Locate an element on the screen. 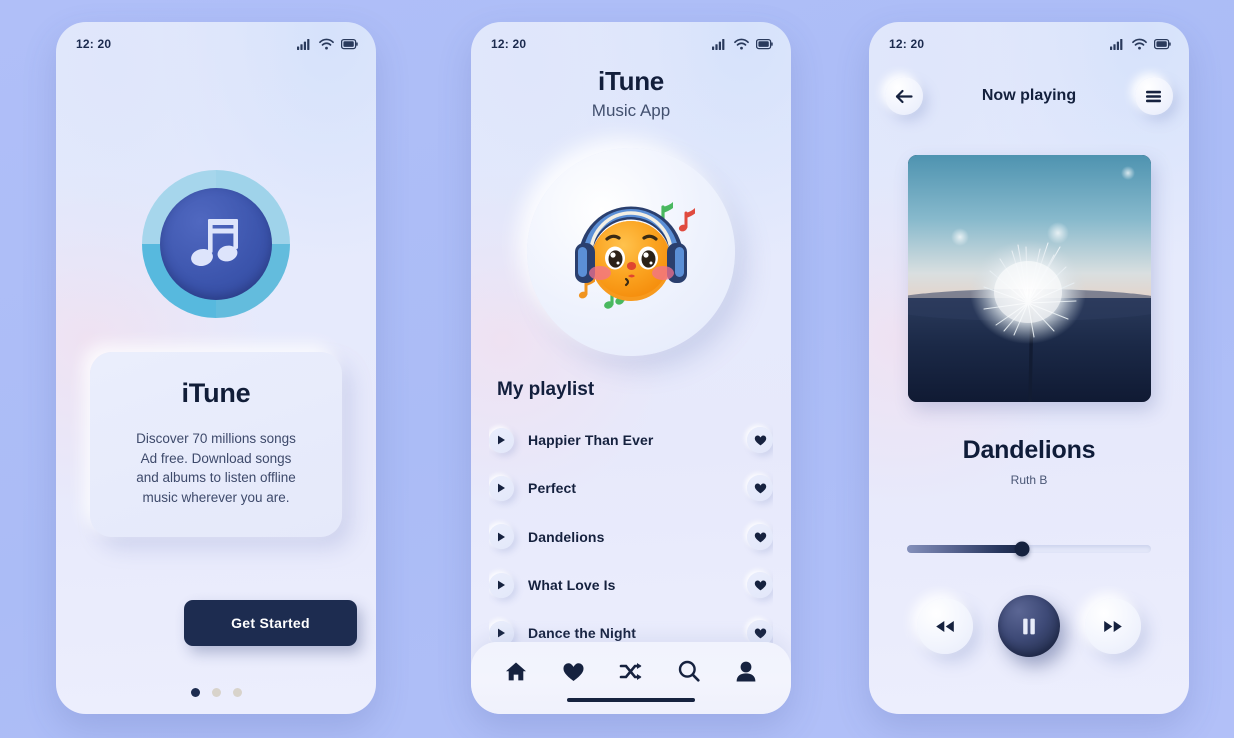  track-title: Dandelions is located at coordinates (566, 536).